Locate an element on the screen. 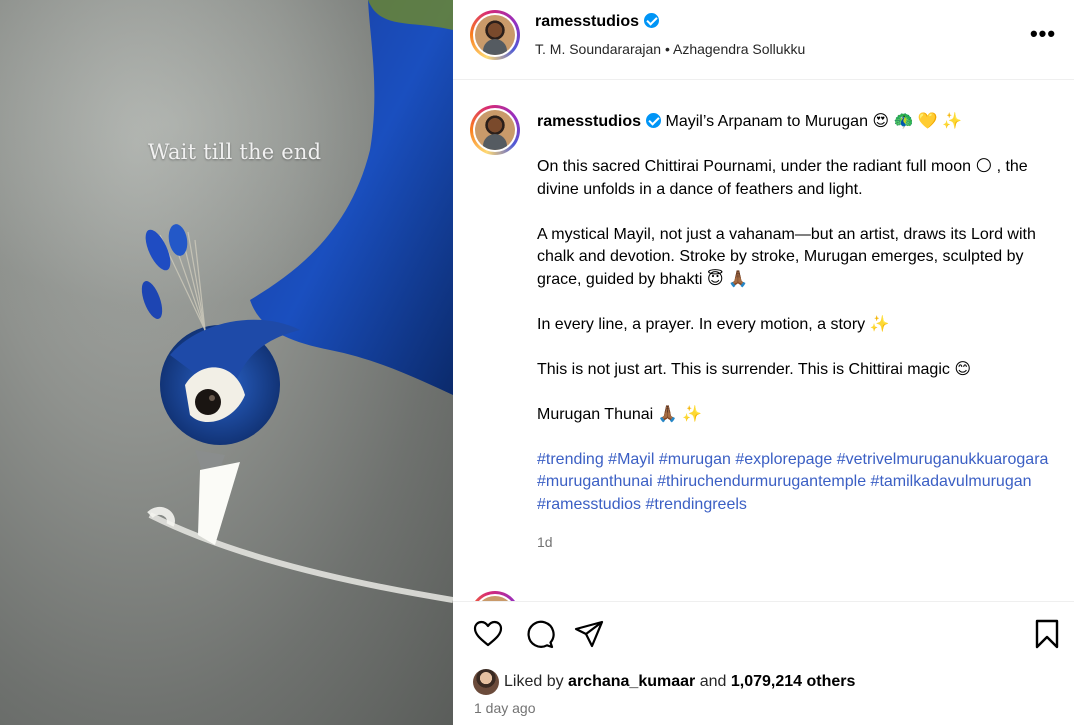 The height and width of the screenshot is (725, 1074). more-icon: ••• is located at coordinates (1043, 34).